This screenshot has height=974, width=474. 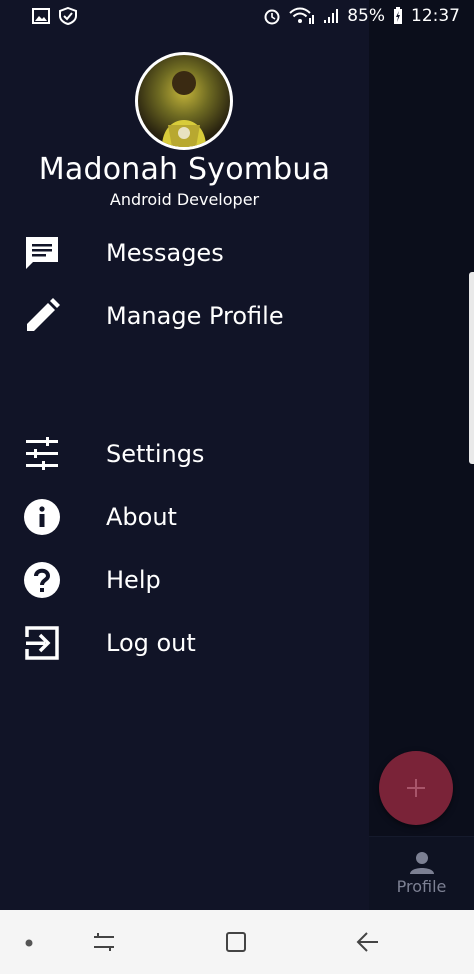 What do you see at coordinates (104, 942) in the screenshot?
I see `recents-button` at bounding box center [104, 942].